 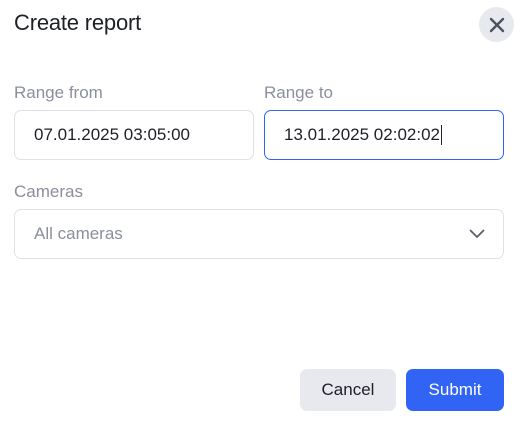 I want to click on cameras-select: All cameras, so click(x=259, y=234).